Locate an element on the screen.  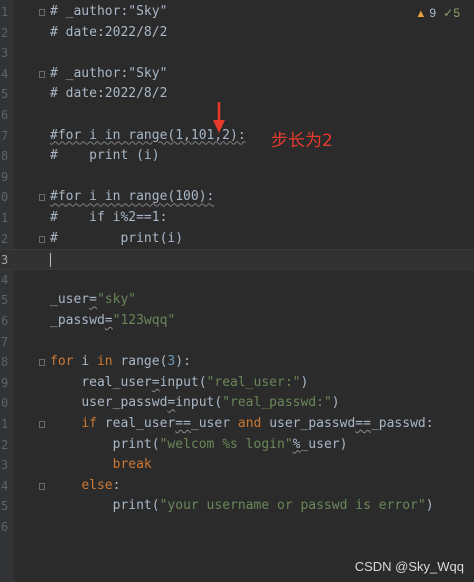
code-text: #for i in range(100): is located at coordinates (132, 197).